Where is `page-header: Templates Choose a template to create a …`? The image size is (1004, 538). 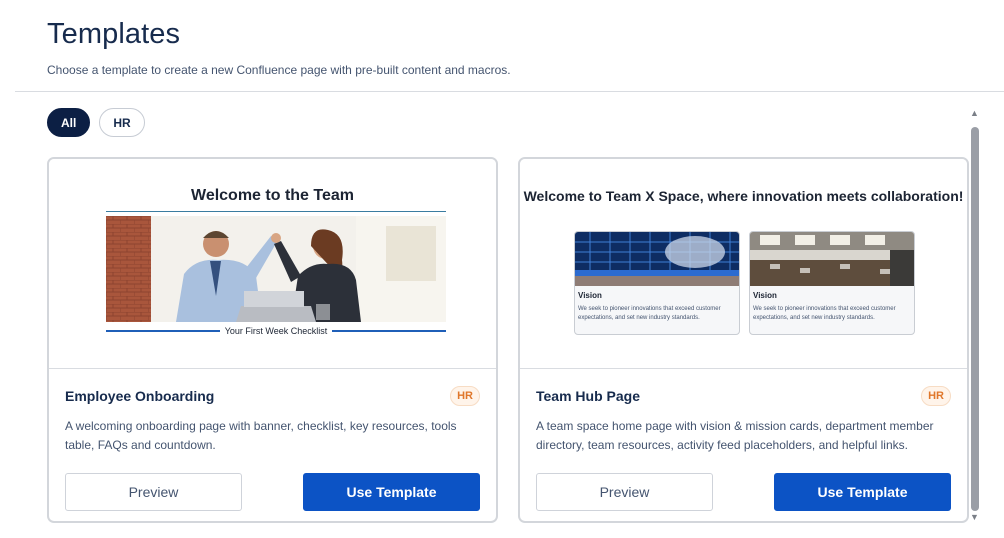
page-header: Templates Choose a template to create a … is located at coordinates (279, 47).